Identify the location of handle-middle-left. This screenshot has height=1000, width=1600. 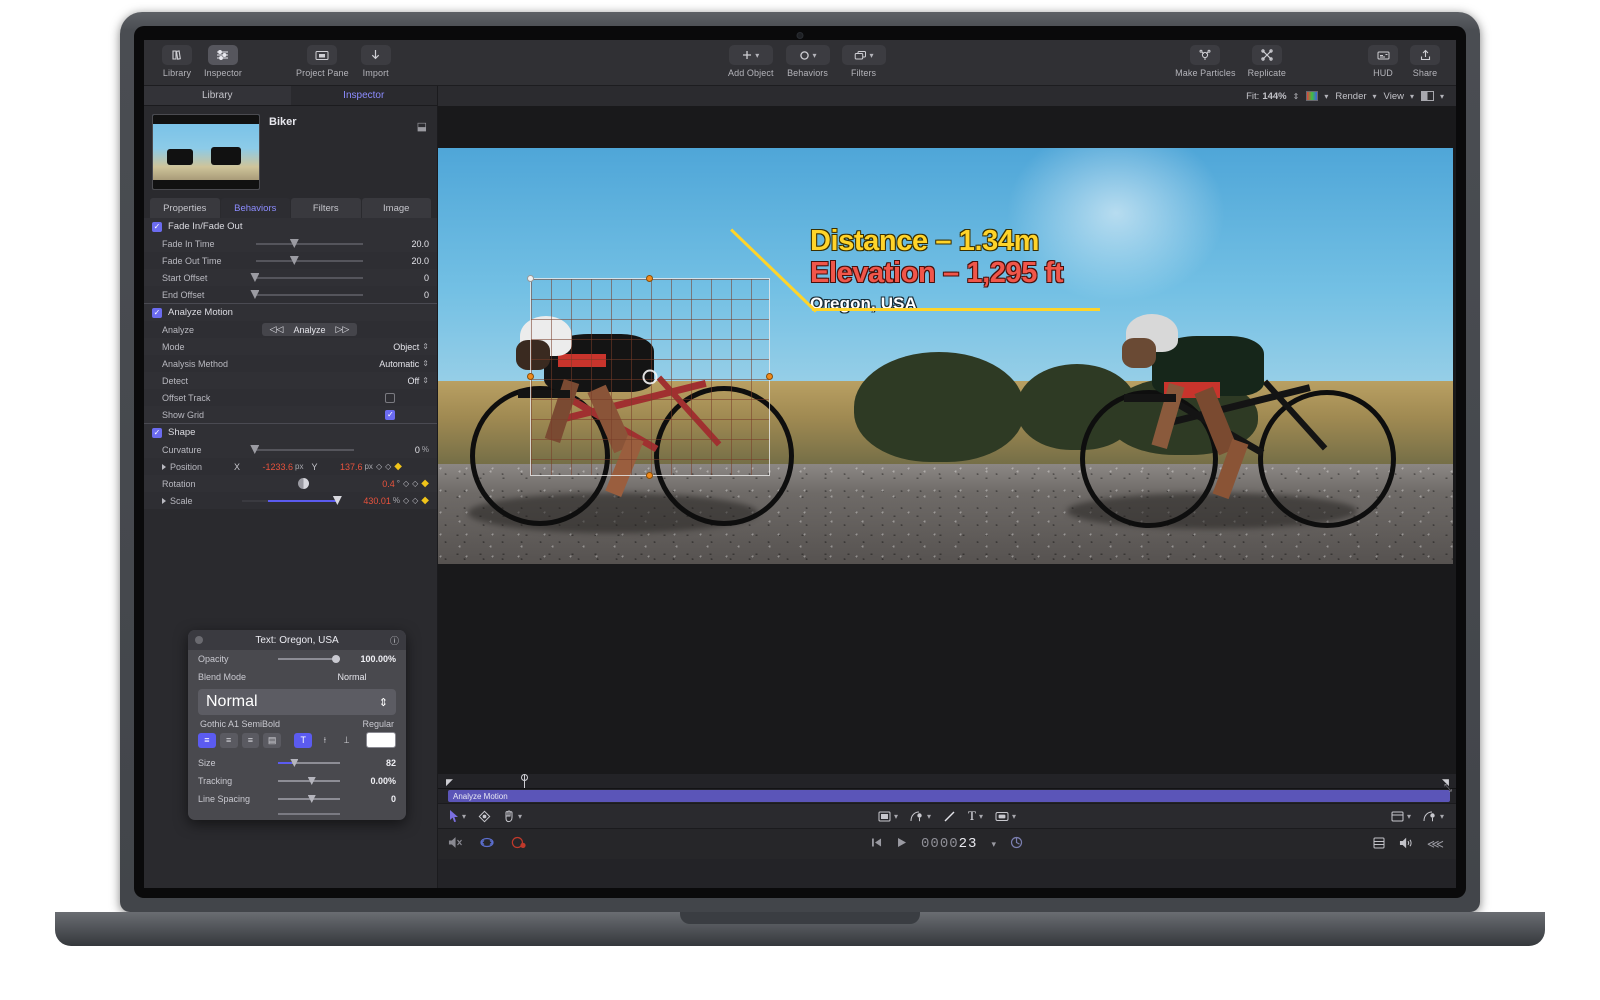
(530, 376).